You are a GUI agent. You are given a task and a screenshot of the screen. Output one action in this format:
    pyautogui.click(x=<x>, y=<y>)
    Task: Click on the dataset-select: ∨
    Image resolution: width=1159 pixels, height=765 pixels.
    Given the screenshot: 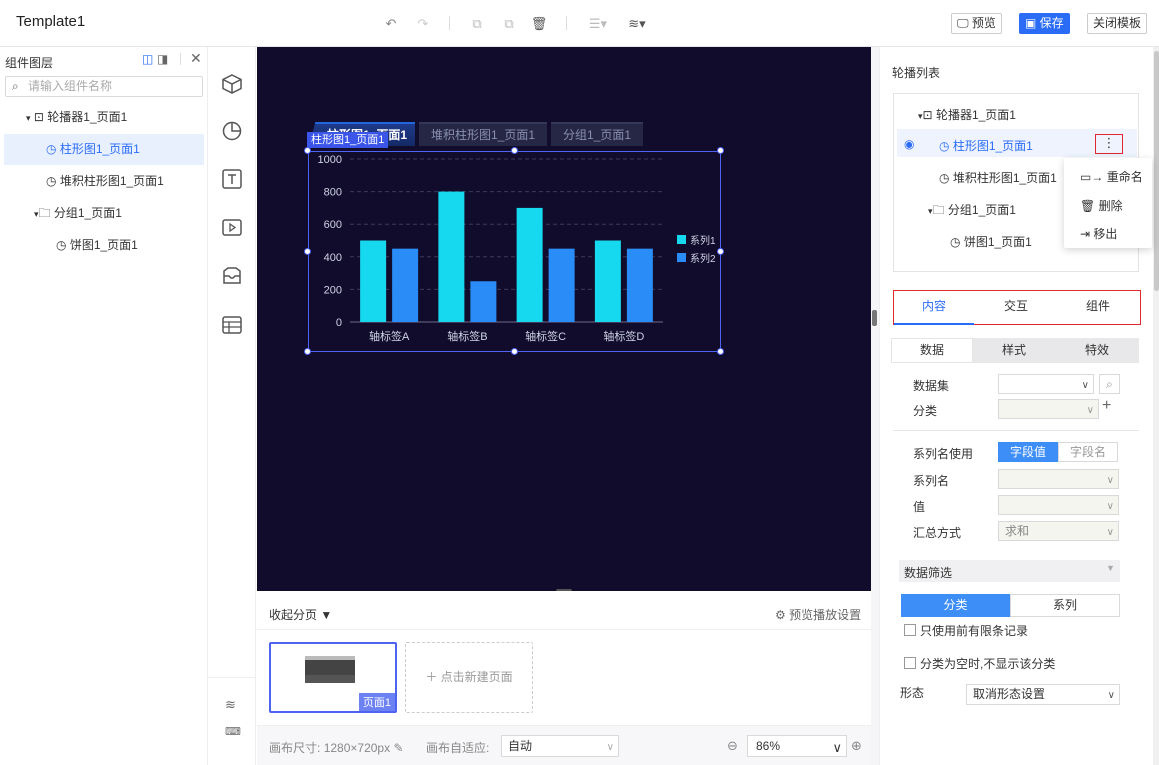 What is the action you would take?
    pyautogui.click(x=1046, y=384)
    